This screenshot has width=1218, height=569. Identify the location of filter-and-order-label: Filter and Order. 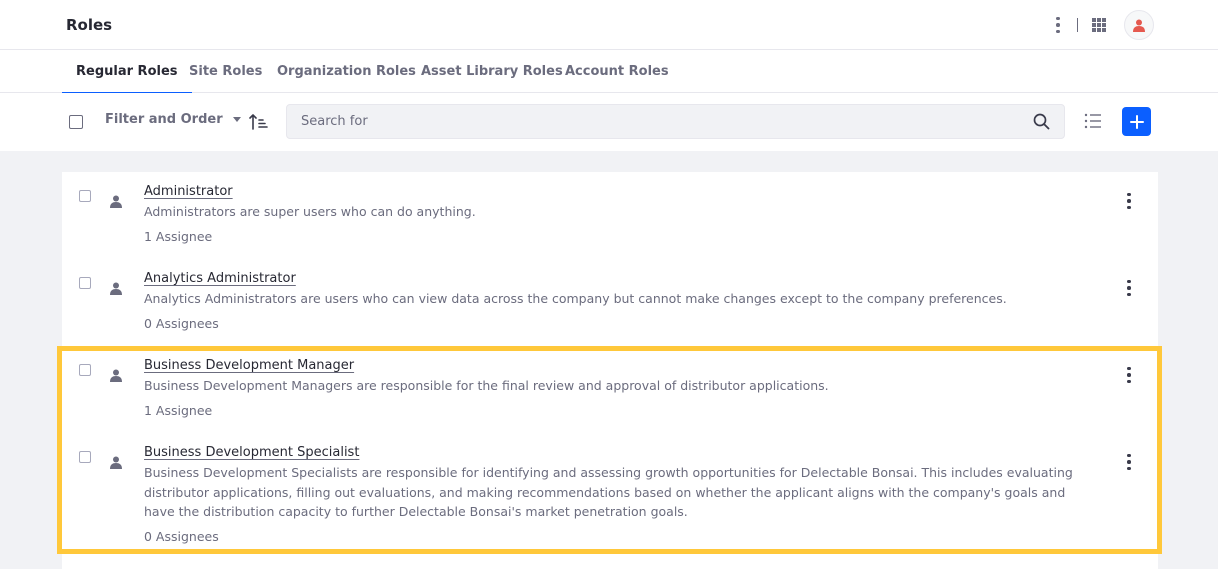
(164, 119).